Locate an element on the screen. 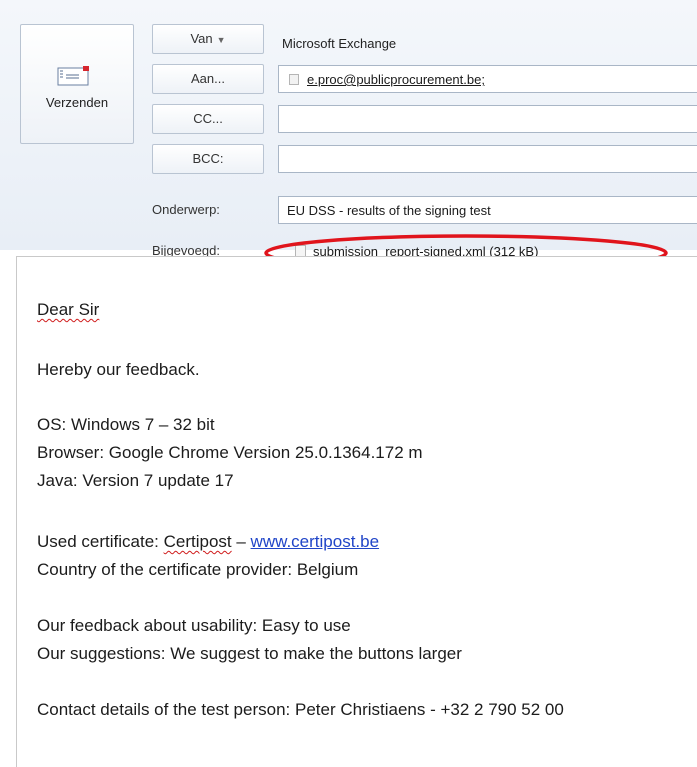  cert-prefix: Used certificate: is located at coordinates (100, 541).